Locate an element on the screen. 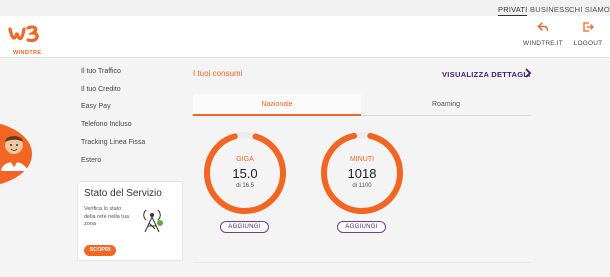 This screenshot has width=610, height=277. scopri-button: SCOPRI is located at coordinates (100, 250).